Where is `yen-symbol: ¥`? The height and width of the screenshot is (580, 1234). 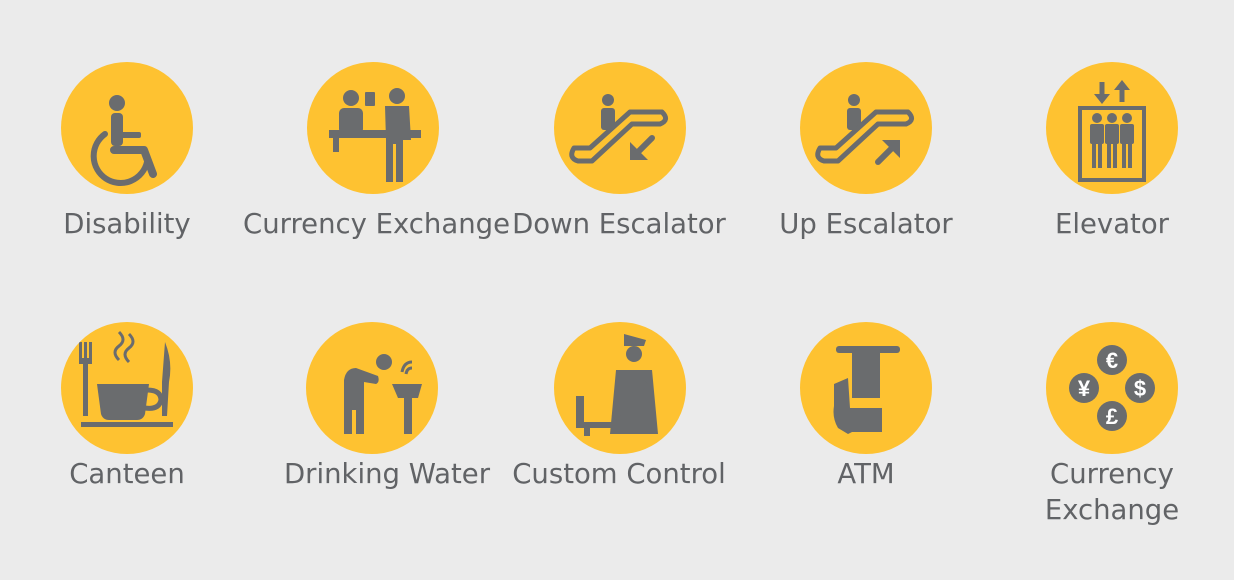
yen-symbol: ¥ is located at coordinates (1084, 388).